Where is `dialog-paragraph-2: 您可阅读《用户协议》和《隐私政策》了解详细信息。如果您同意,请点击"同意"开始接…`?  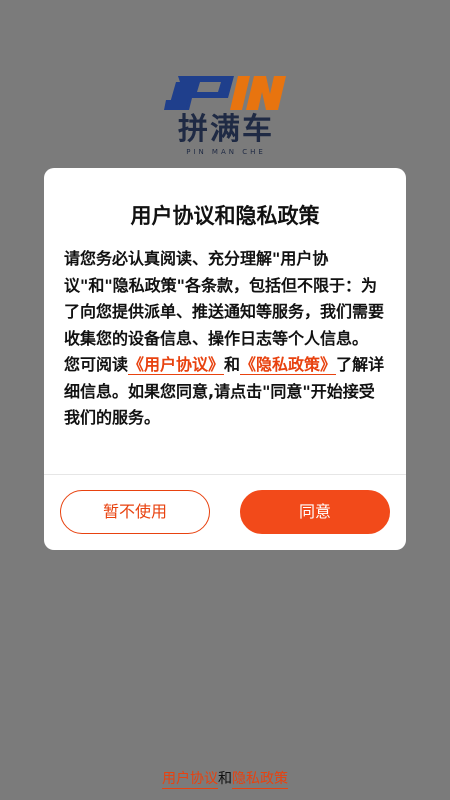
dialog-paragraph-2: 您可阅读《用户协议》和《隐私政策》了解详细信息。如果您同意,请点击"同意"开始接… is located at coordinates (226, 392).